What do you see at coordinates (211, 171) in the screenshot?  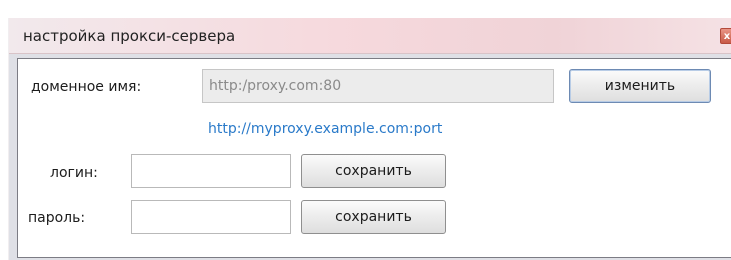 I see `login-input` at bounding box center [211, 171].